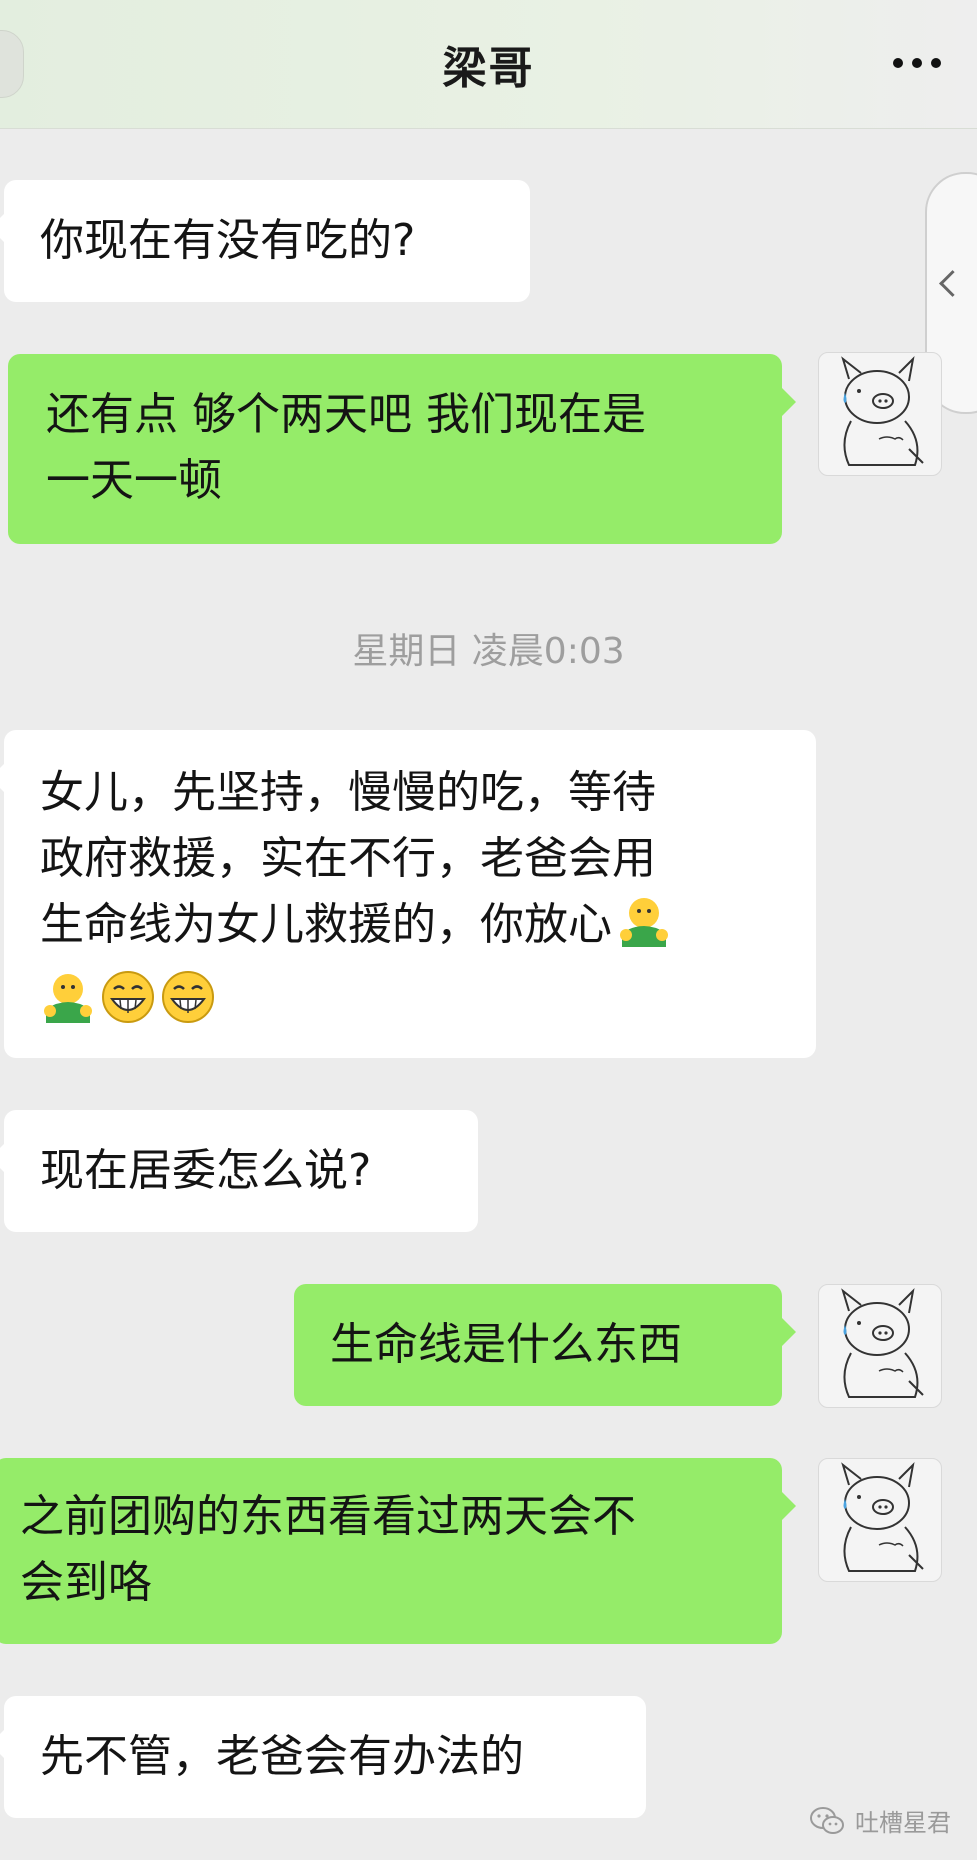 The height and width of the screenshot is (1860, 977). I want to click on watermark: 吐槽星君, so click(880, 1820).